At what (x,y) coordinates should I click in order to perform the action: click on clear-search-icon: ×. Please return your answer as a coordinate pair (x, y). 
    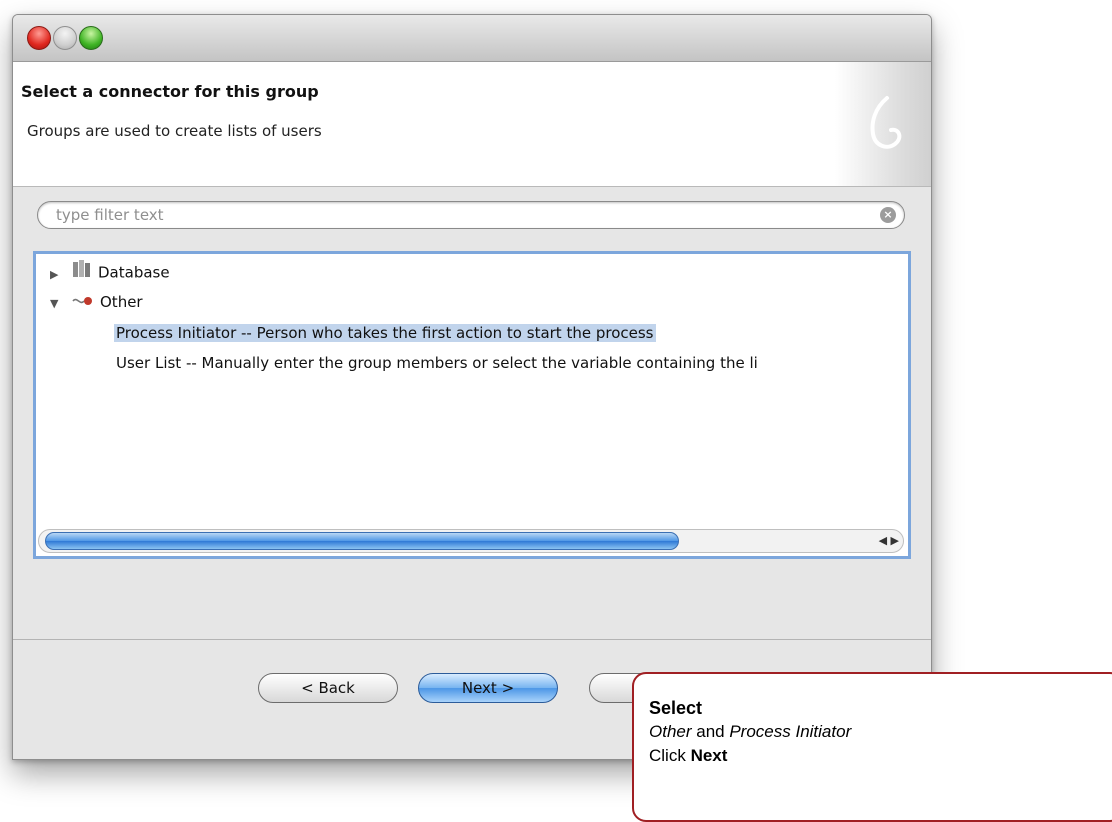
    Looking at the image, I should click on (888, 215).